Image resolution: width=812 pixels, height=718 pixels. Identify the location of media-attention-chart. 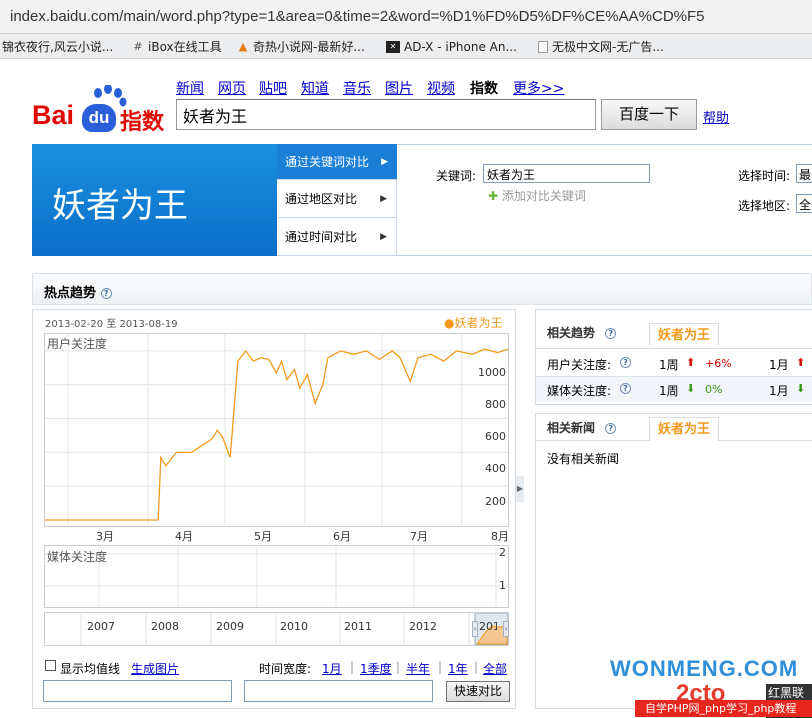
(276, 576).